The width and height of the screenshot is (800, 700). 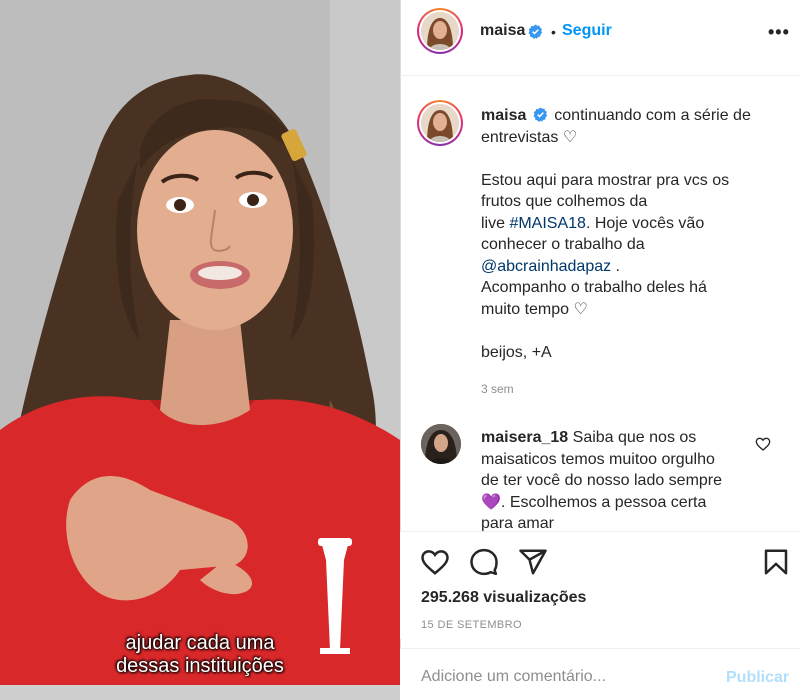 I want to click on comment-text: . Escolhemos a pessoa certa, so click(x=603, y=502).